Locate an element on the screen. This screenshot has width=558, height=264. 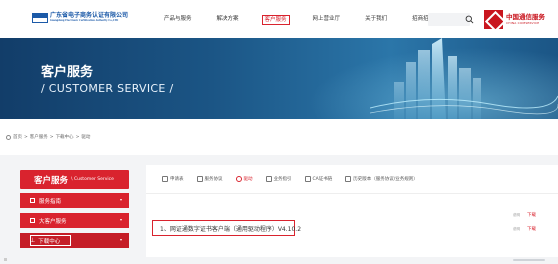
partner-english: CHINA COMSERVICE is located at coordinates (523, 22).